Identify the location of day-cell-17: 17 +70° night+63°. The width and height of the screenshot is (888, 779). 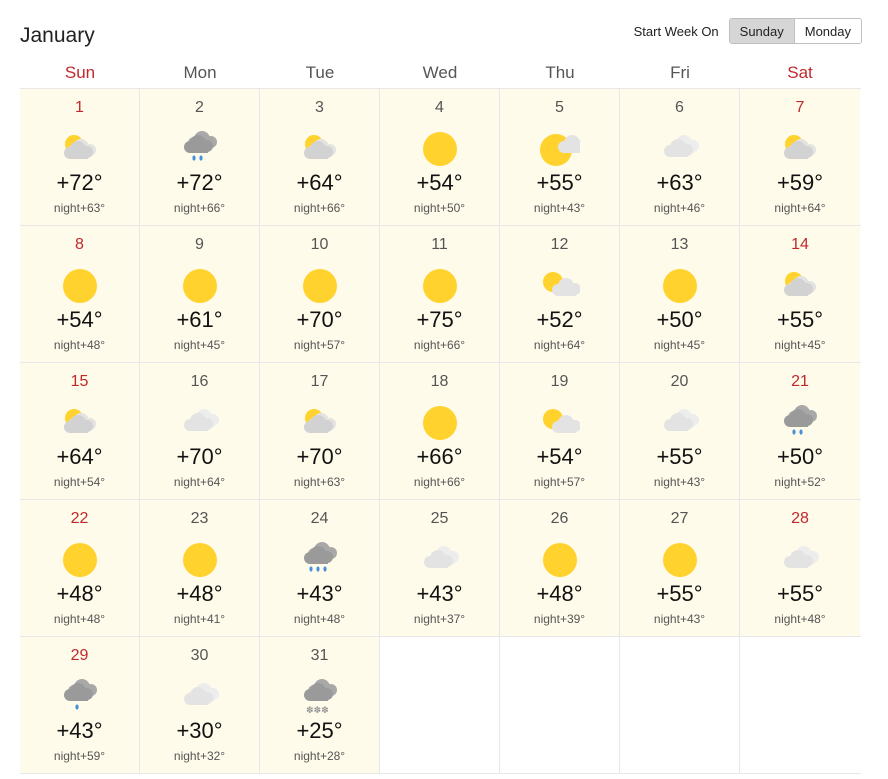
(320, 431).